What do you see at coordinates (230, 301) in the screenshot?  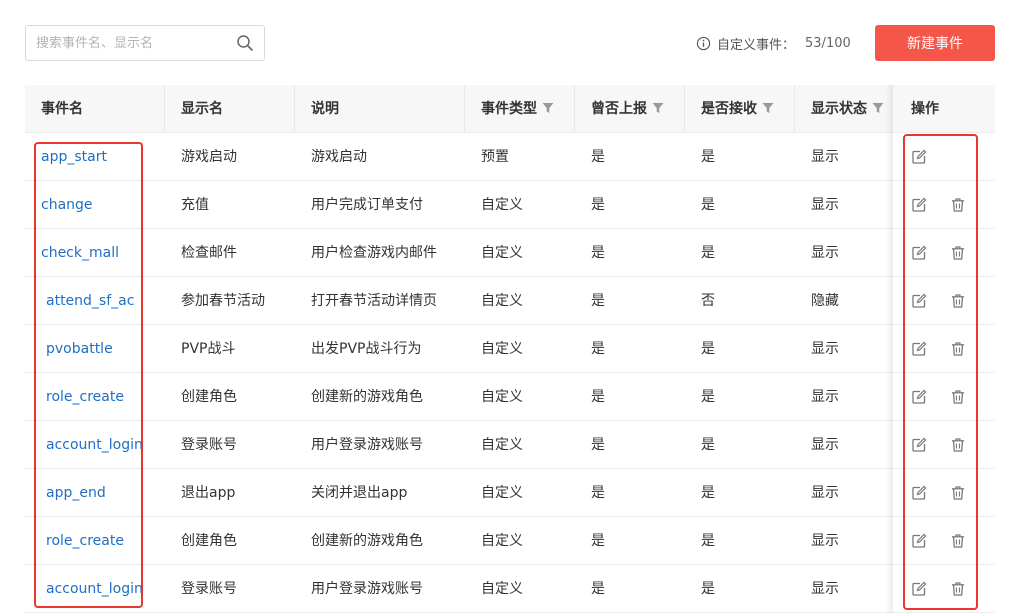 I see `cell-display-name: 参加春节活动` at bounding box center [230, 301].